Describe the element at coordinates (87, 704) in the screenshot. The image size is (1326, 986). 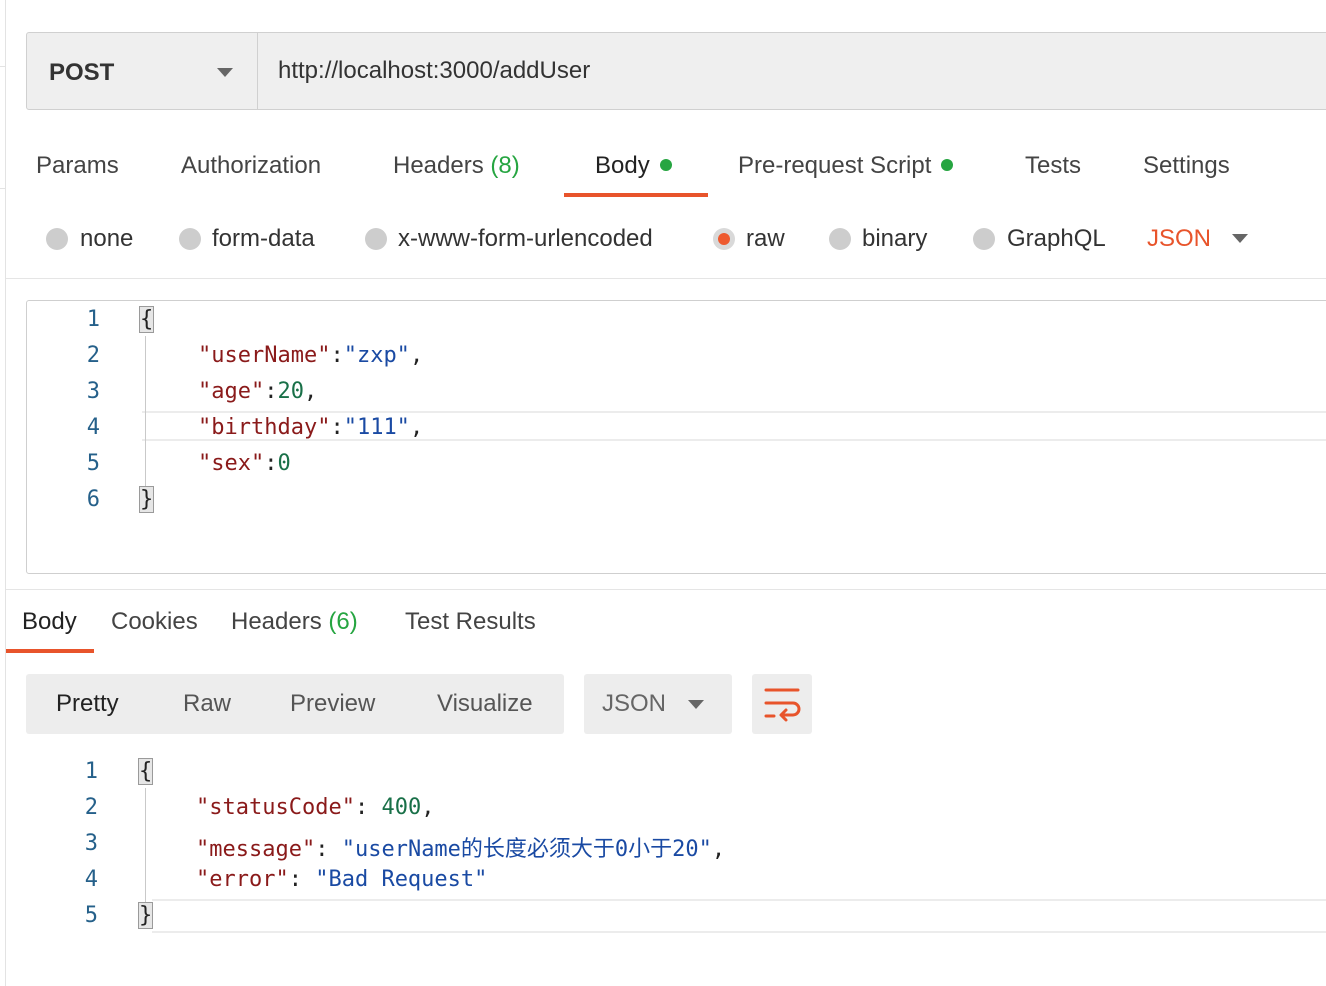
I see `view-pretty: Pretty` at that location.